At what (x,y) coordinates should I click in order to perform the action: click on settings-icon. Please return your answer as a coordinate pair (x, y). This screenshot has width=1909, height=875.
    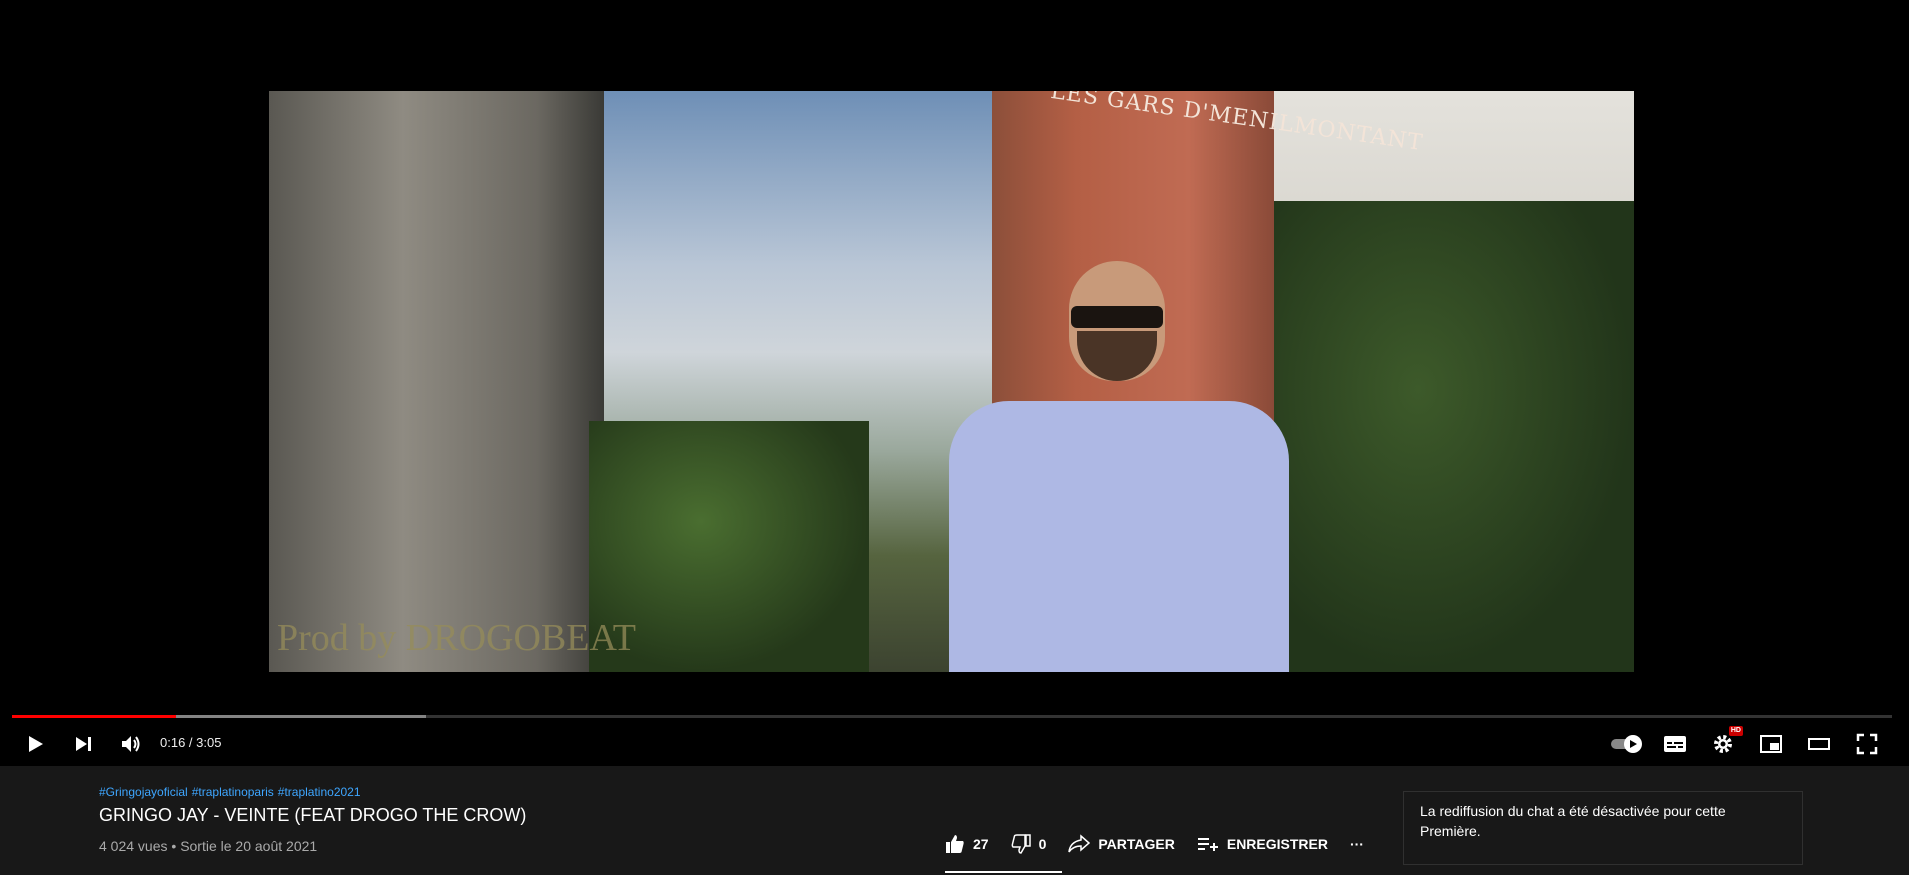
    Looking at the image, I should click on (1723, 744).